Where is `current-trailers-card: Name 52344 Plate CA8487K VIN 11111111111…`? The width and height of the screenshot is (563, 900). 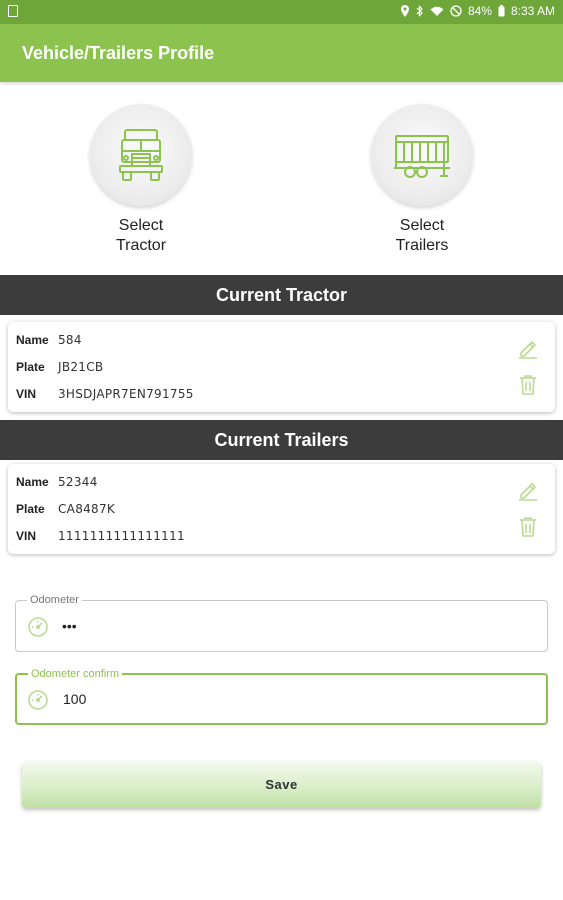
current-trailers-card: Name 52344 Plate CA8487K VIN 11111111111… is located at coordinates (281, 509).